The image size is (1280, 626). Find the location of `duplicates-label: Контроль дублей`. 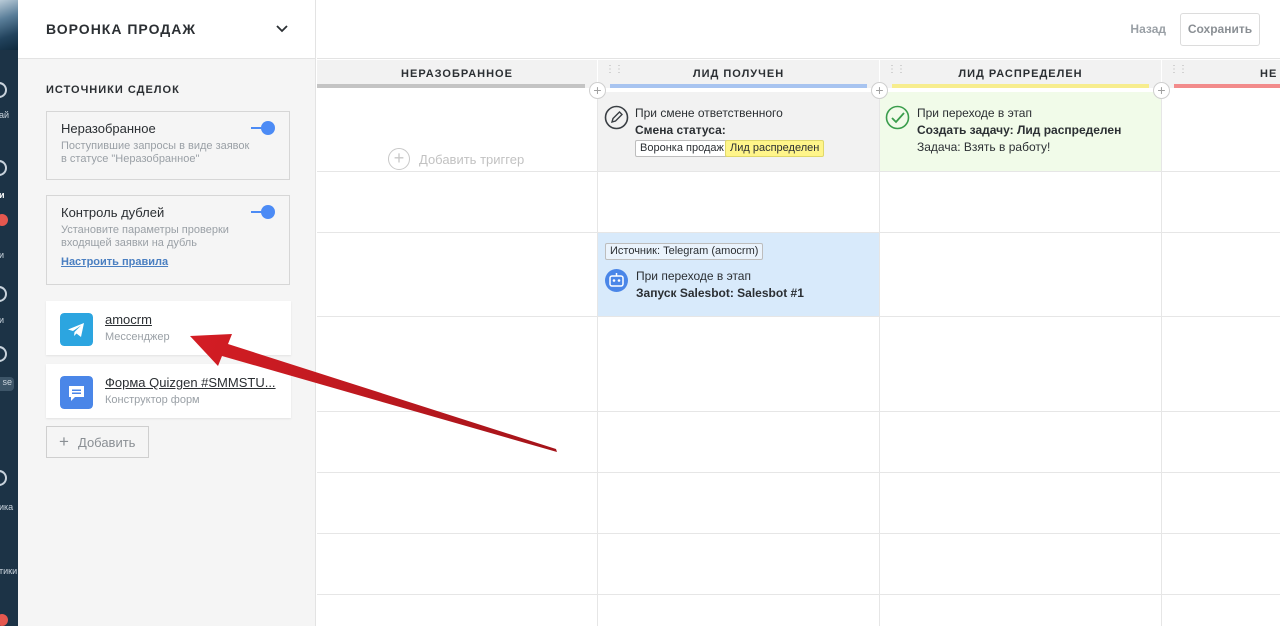

duplicates-label: Контроль дублей is located at coordinates (113, 212).